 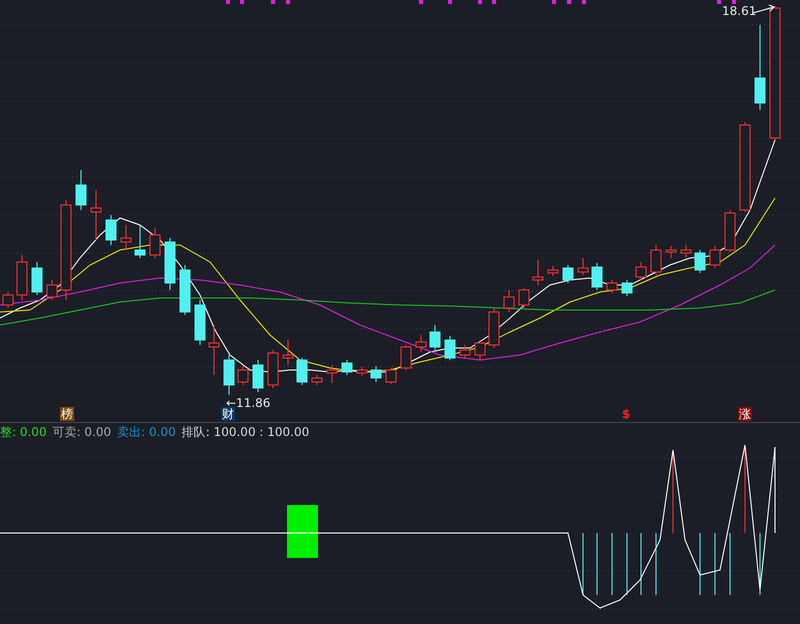 What do you see at coordinates (246, 431) in the screenshot?
I see `indicator-value: 排队: 100.00 : 100.00` at bounding box center [246, 431].